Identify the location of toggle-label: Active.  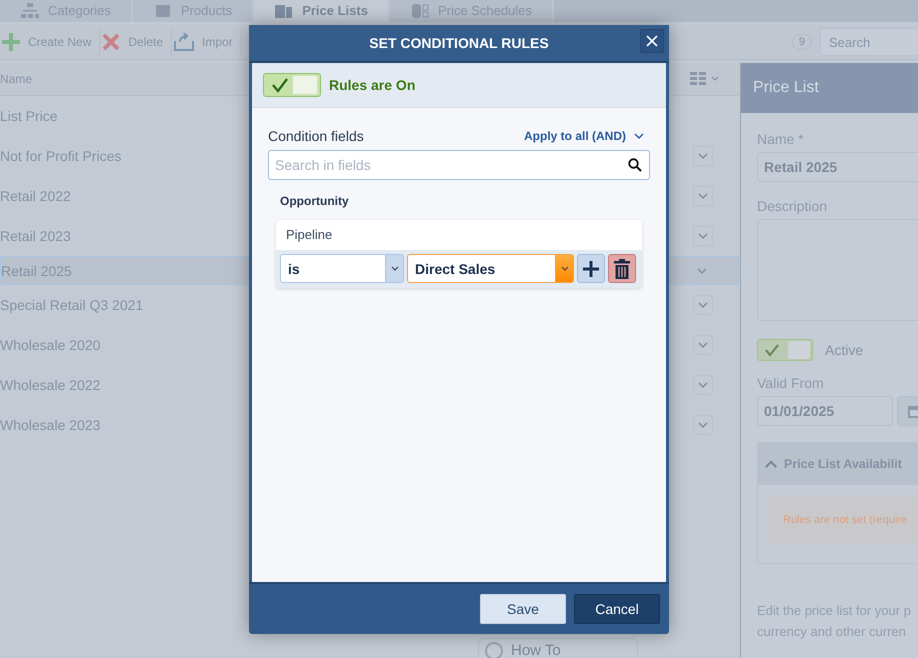
(844, 350).